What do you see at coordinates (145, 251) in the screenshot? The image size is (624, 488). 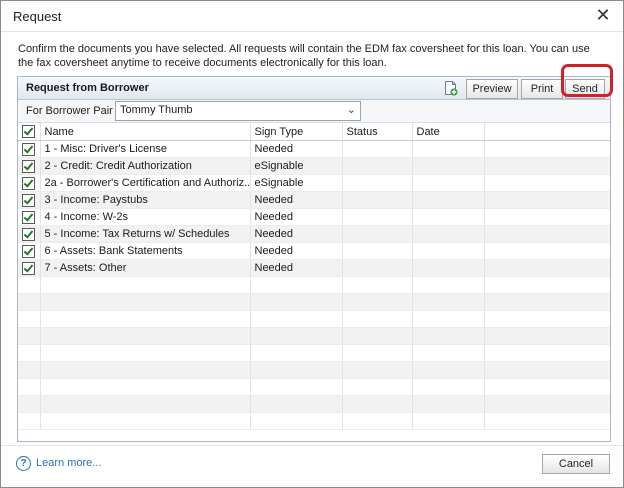 I see `name-cell: 6 - Assets: Bank Statements` at bounding box center [145, 251].